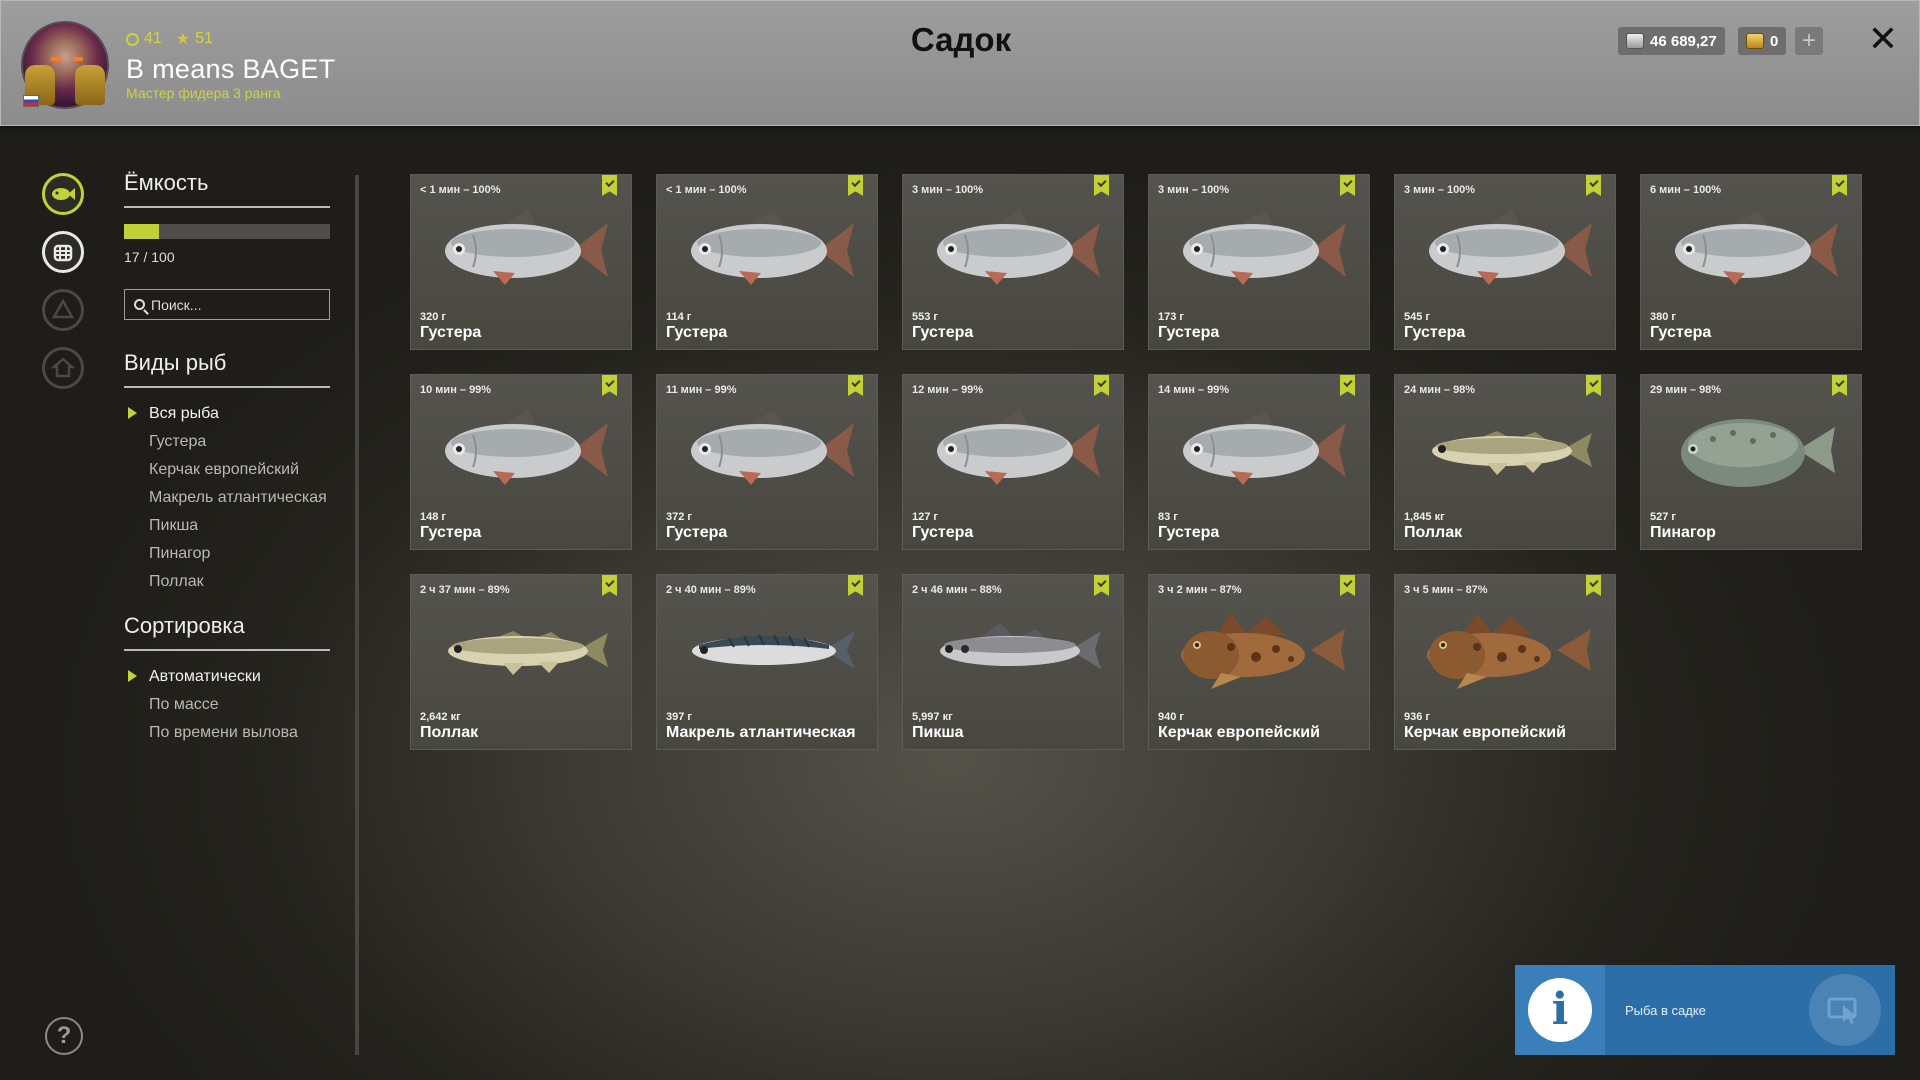 Image resolution: width=1920 pixels, height=1080 pixels. Describe the element at coordinates (1259, 462) in the screenshot. I see `fish-card: 14 мин – 99% 83 г Густера` at that location.